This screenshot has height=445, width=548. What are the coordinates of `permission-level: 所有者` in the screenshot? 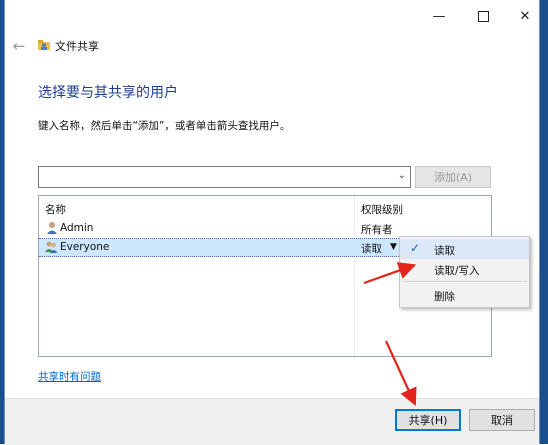 It's located at (377, 230).